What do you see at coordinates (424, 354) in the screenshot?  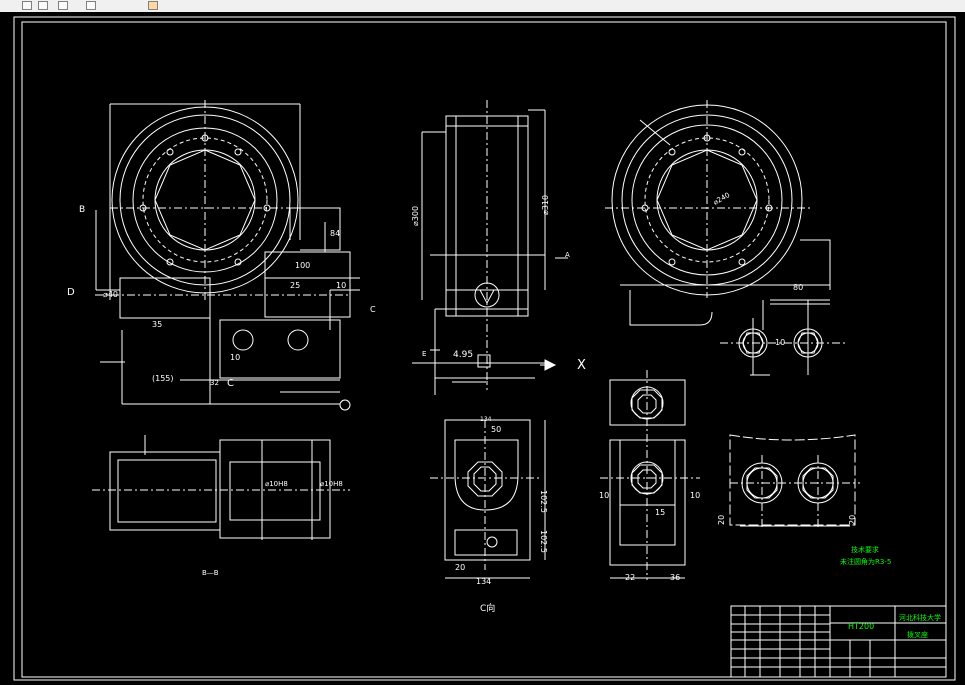 I see `label-e: E` at bounding box center [424, 354].